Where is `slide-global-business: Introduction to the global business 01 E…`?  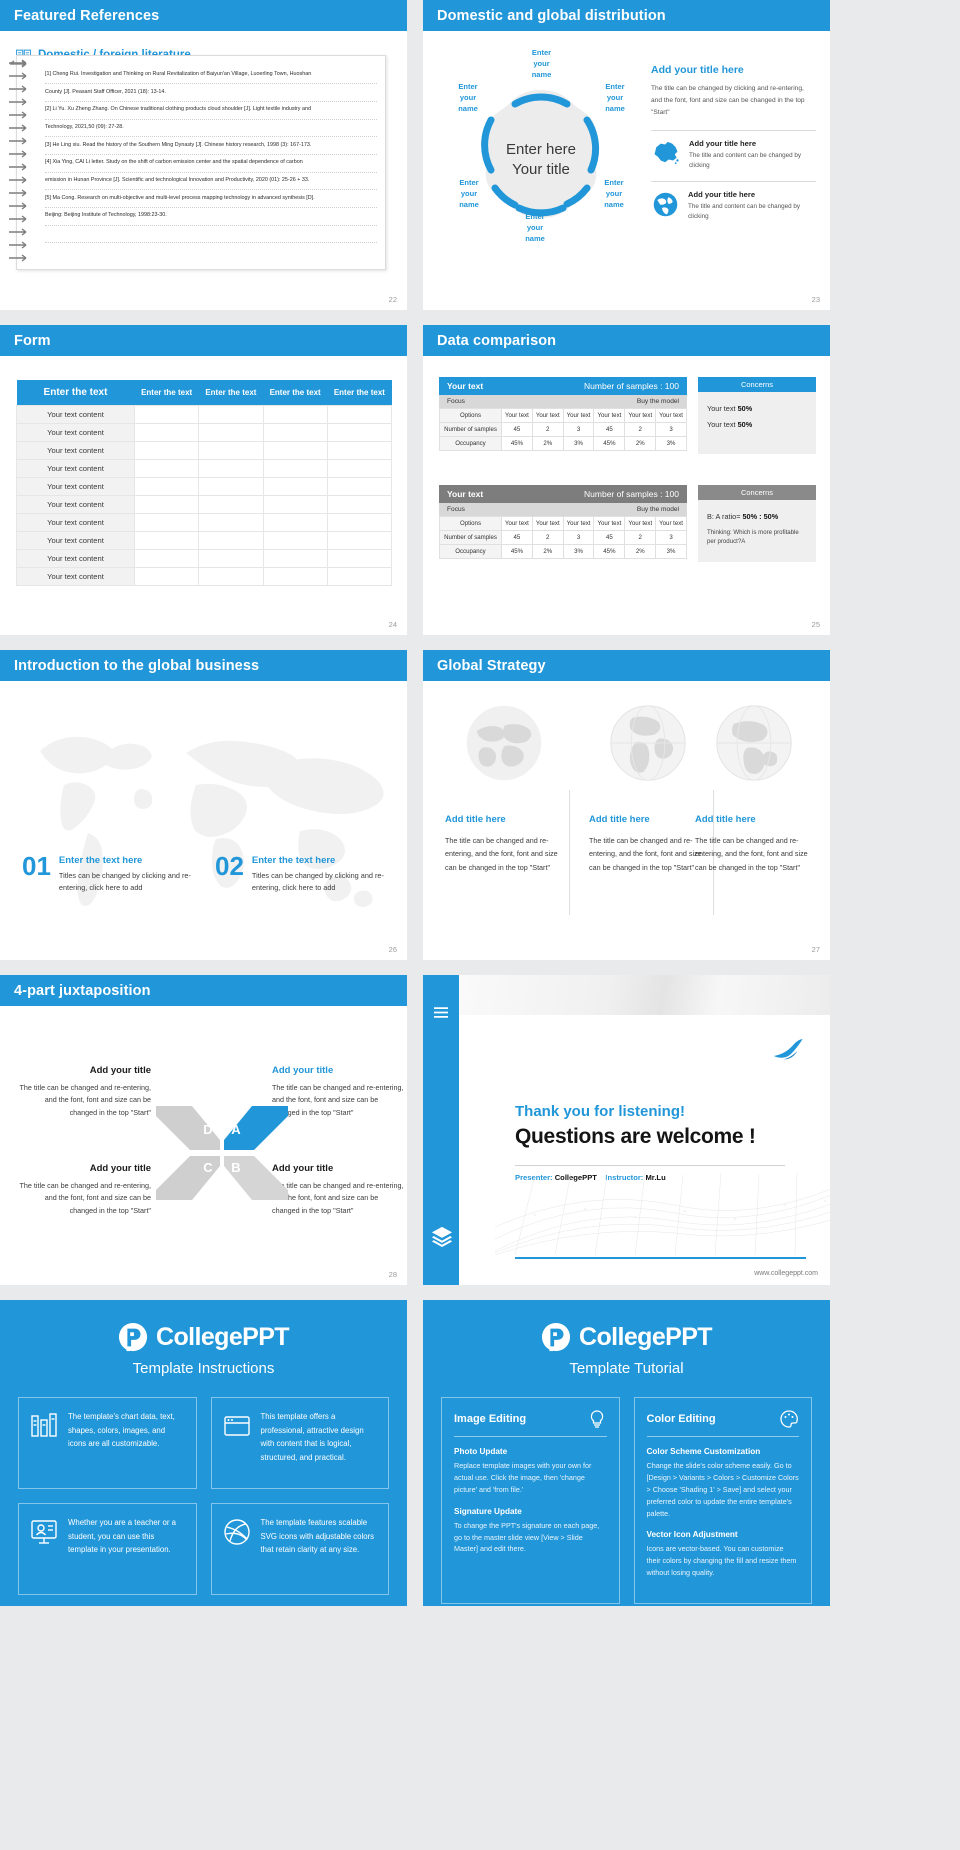 slide-global-business: Introduction to the global business 01 E… is located at coordinates (203, 805).